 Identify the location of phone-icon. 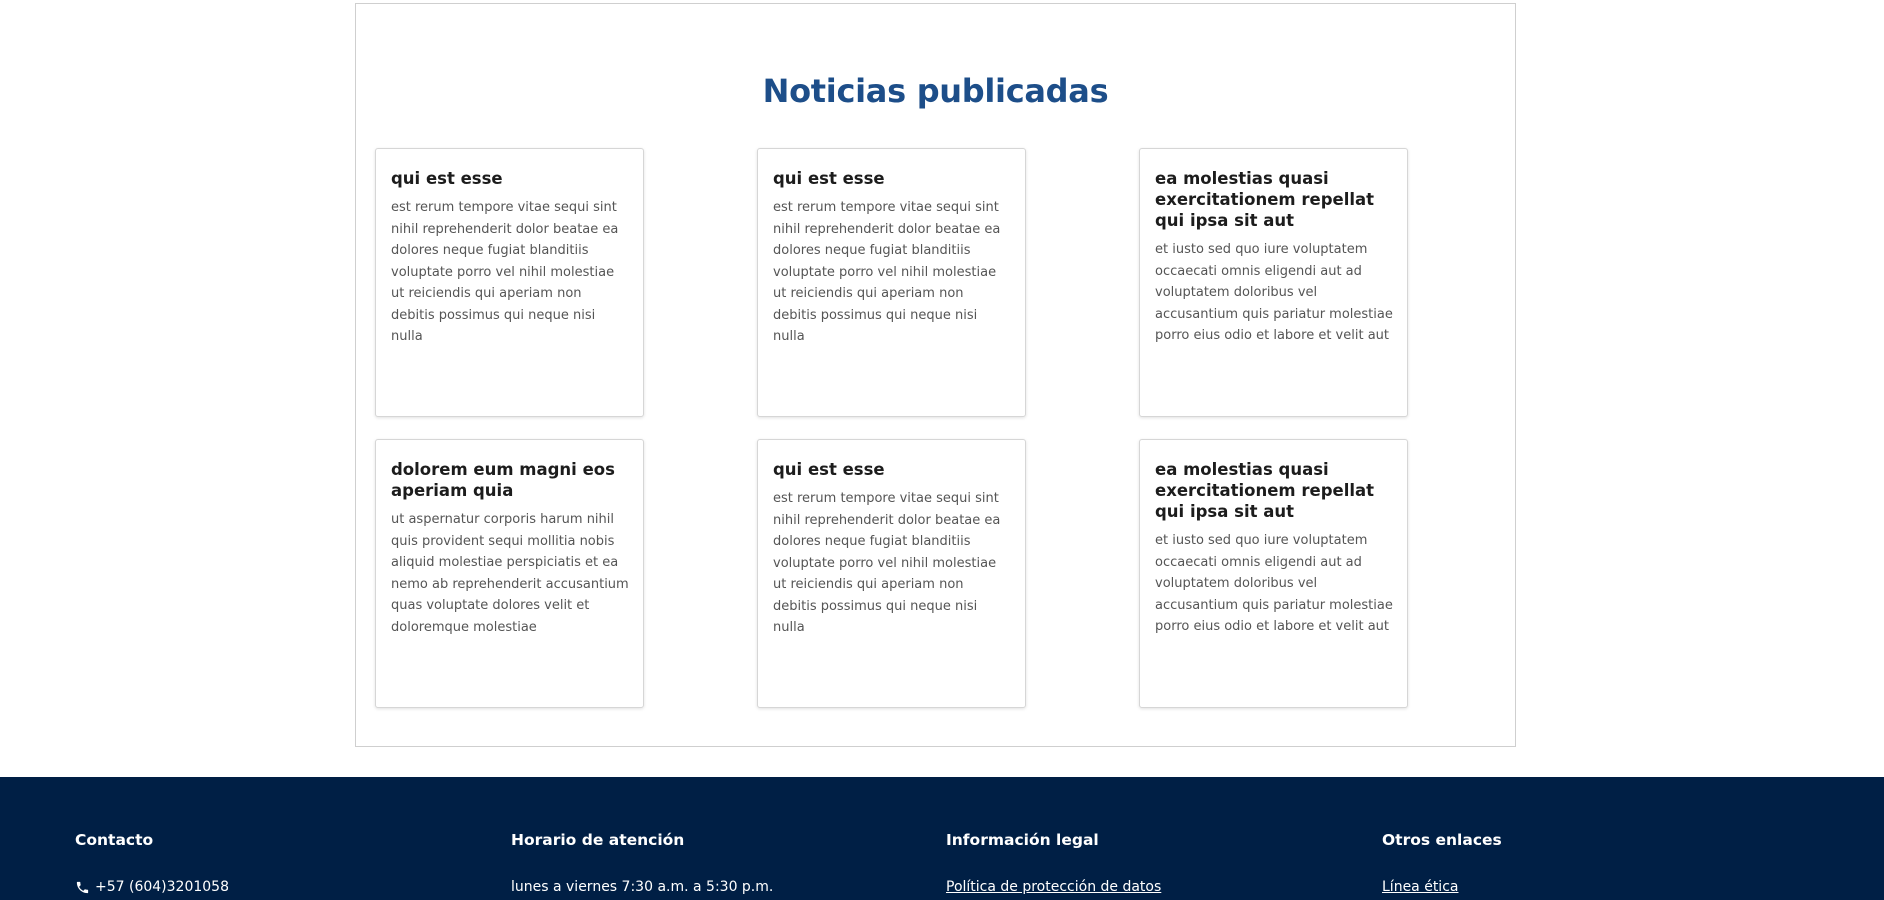
(82, 887).